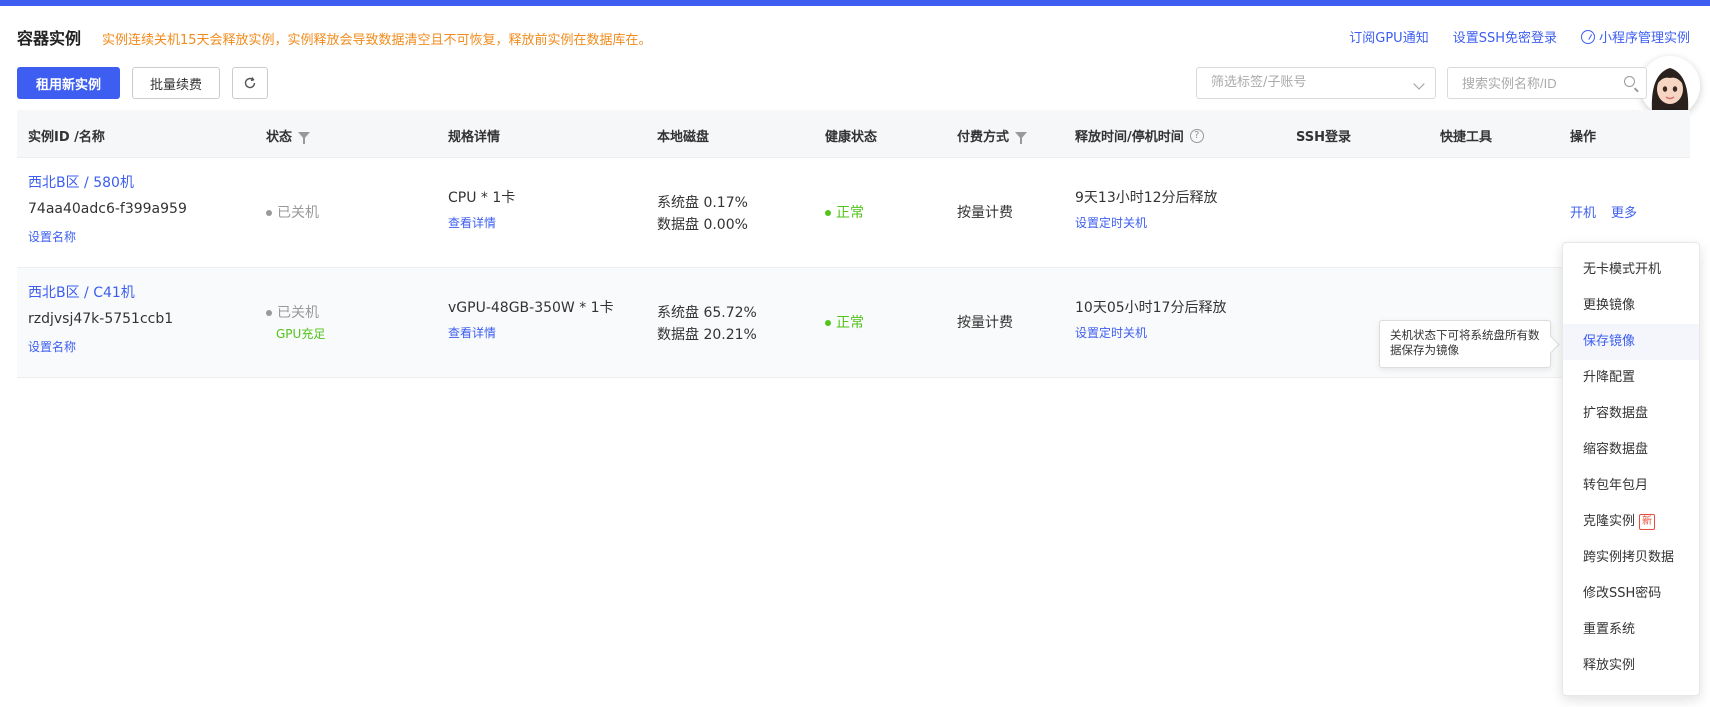 This screenshot has width=1710, height=707. What do you see at coordinates (1583, 211) in the screenshot?
I see `power-on-button: 开机` at bounding box center [1583, 211].